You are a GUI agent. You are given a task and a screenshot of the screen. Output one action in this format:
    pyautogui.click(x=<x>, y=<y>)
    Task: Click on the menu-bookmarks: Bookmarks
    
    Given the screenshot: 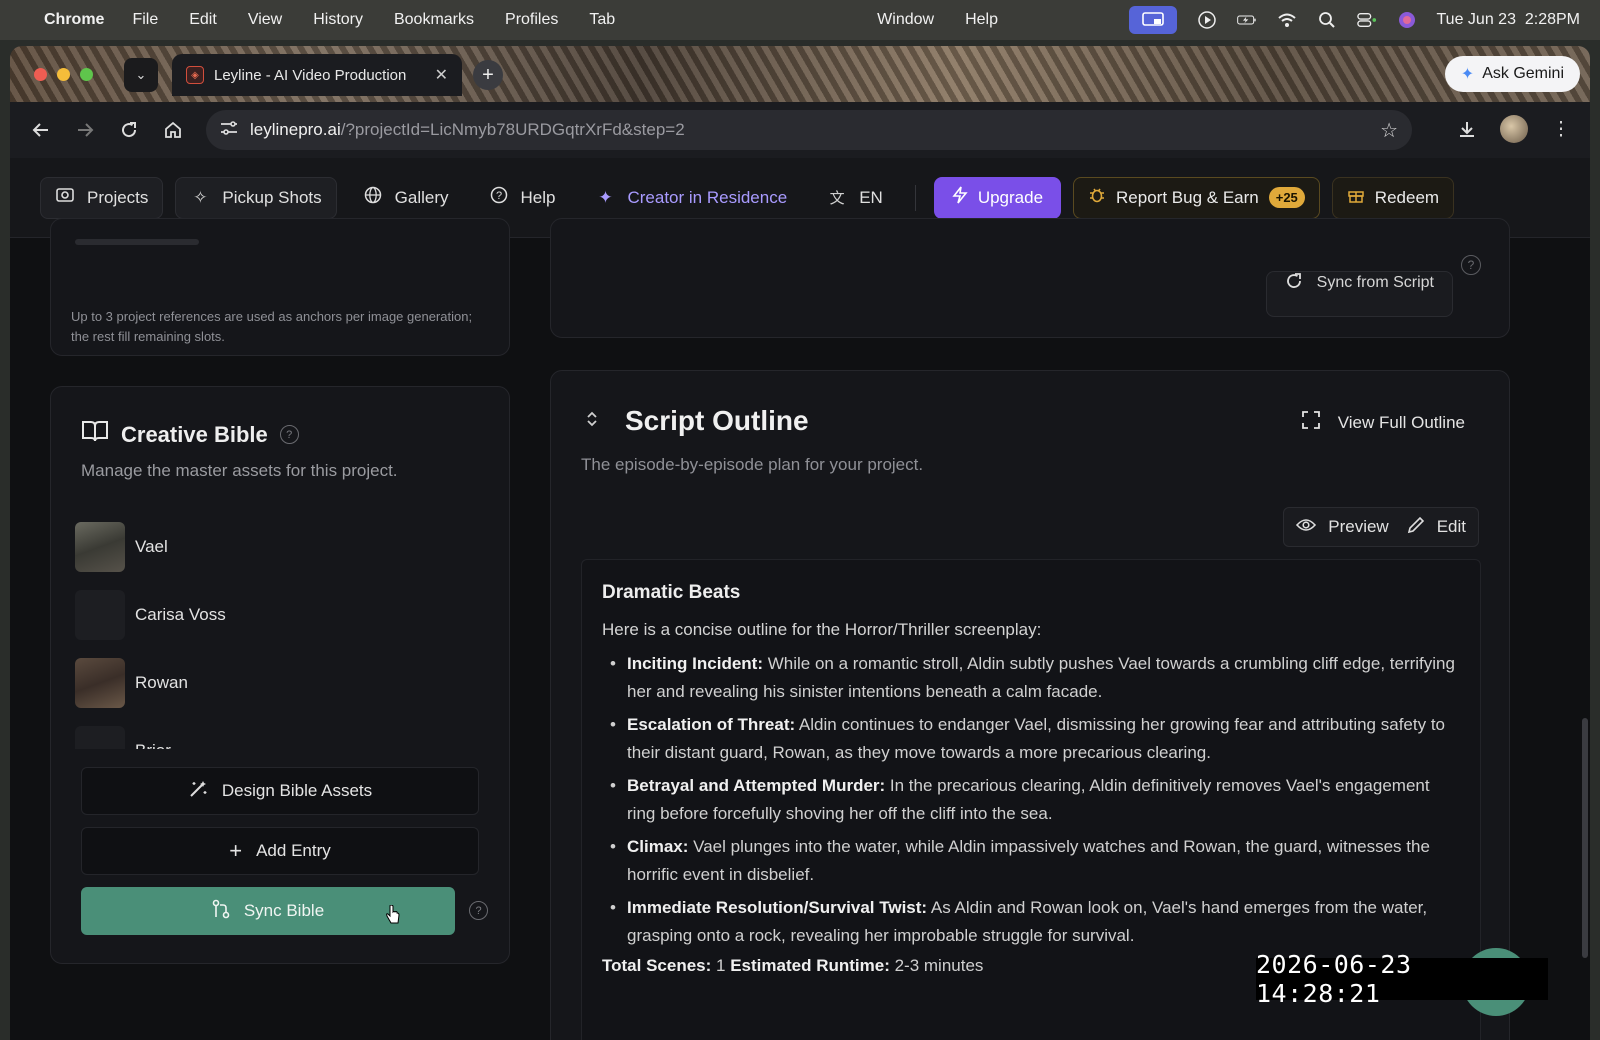 What is the action you would take?
    pyautogui.click(x=434, y=20)
    